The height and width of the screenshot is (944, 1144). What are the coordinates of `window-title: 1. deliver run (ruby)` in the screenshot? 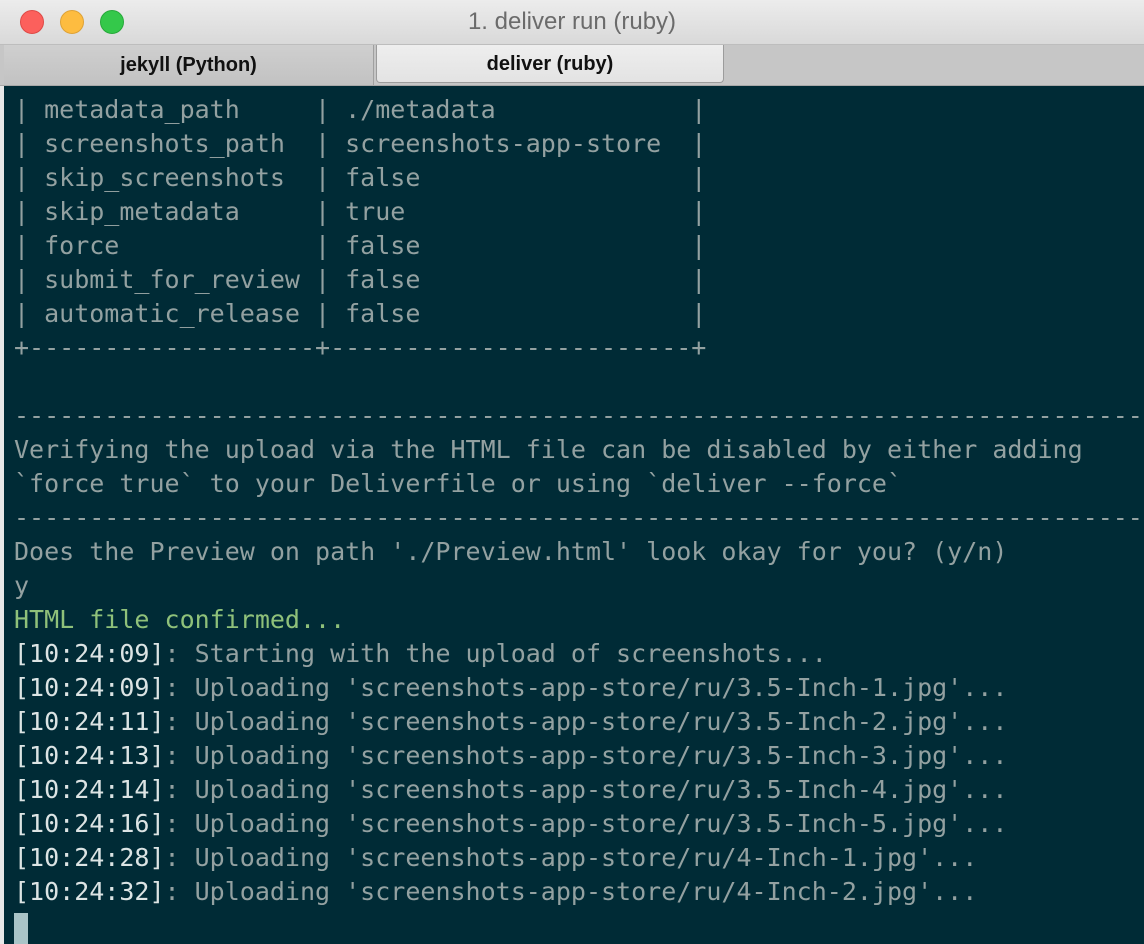 It's located at (572, 21).